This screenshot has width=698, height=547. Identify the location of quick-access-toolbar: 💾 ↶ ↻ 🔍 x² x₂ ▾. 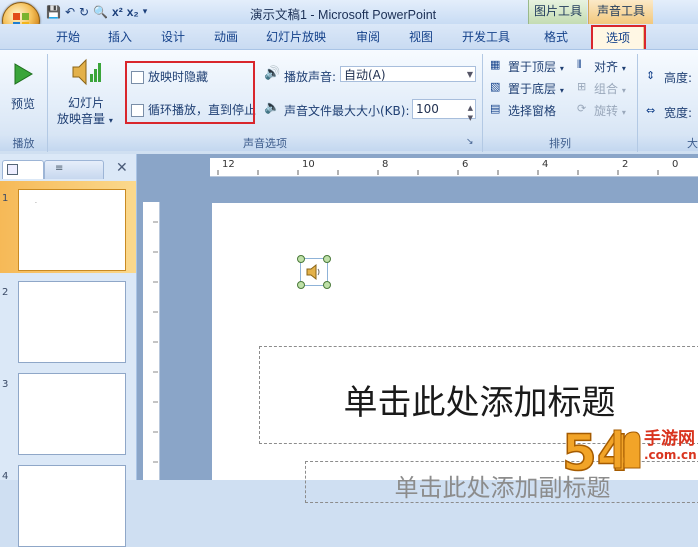
(98, 11).